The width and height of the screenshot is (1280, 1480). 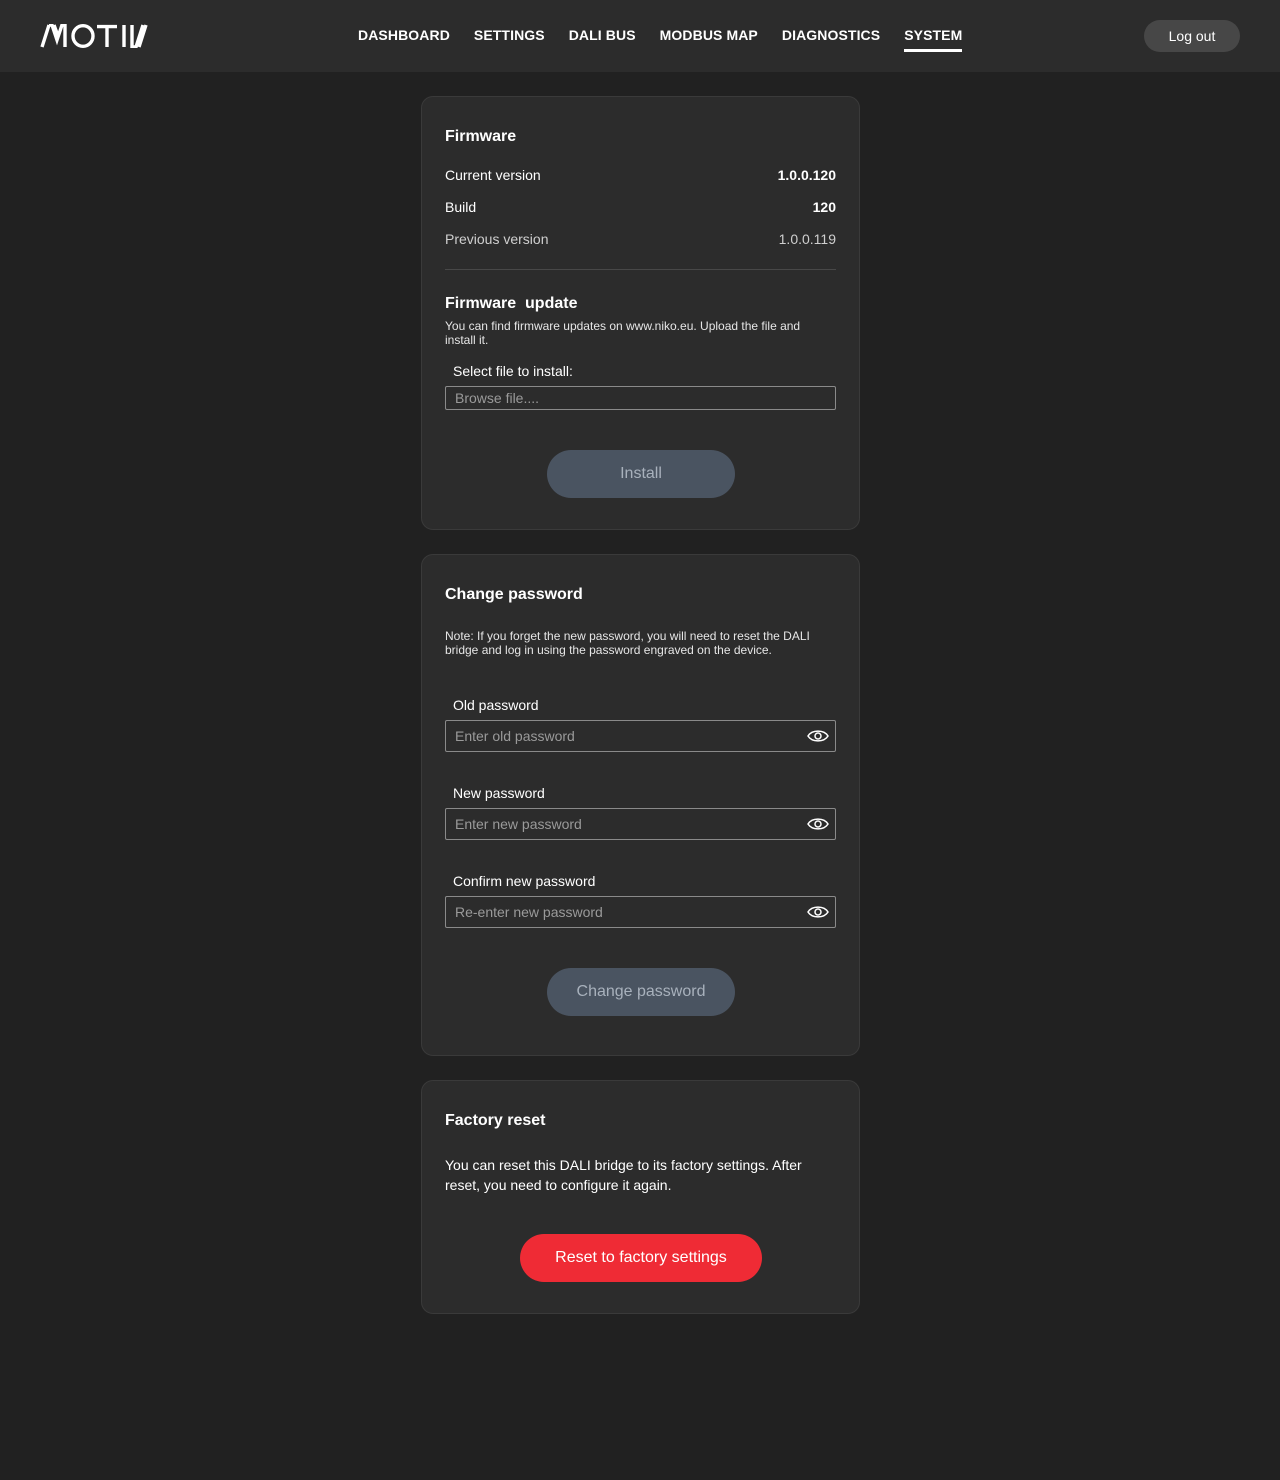 What do you see at coordinates (404, 39) in the screenshot?
I see `nav-dashboard: DASHBOARD` at bounding box center [404, 39].